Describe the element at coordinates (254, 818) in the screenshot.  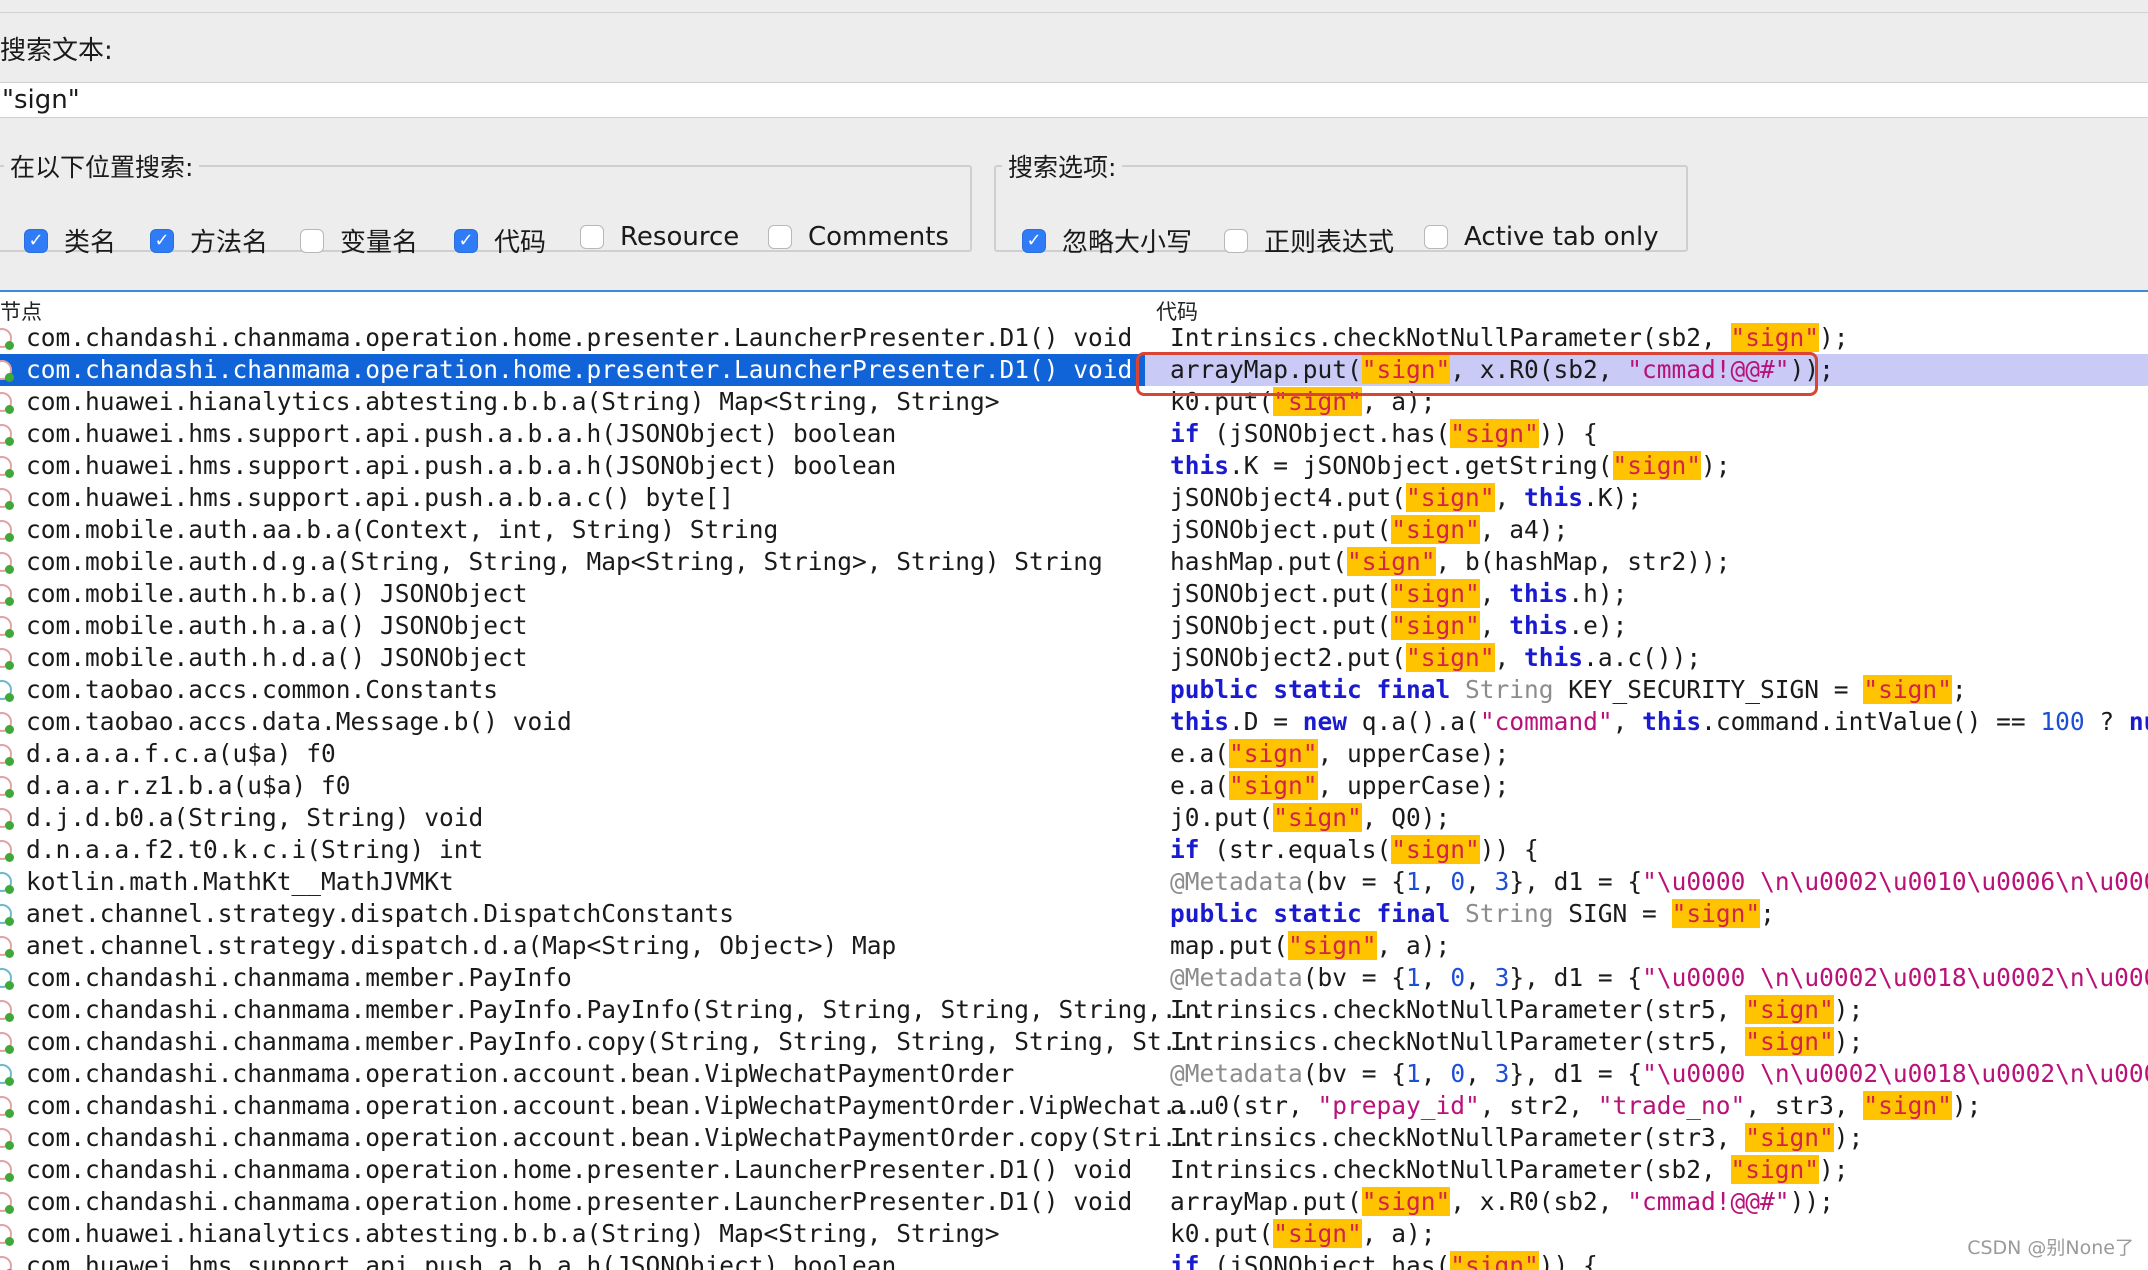
I see `result-node: d.j.d.b0.a(String, String) void` at that location.